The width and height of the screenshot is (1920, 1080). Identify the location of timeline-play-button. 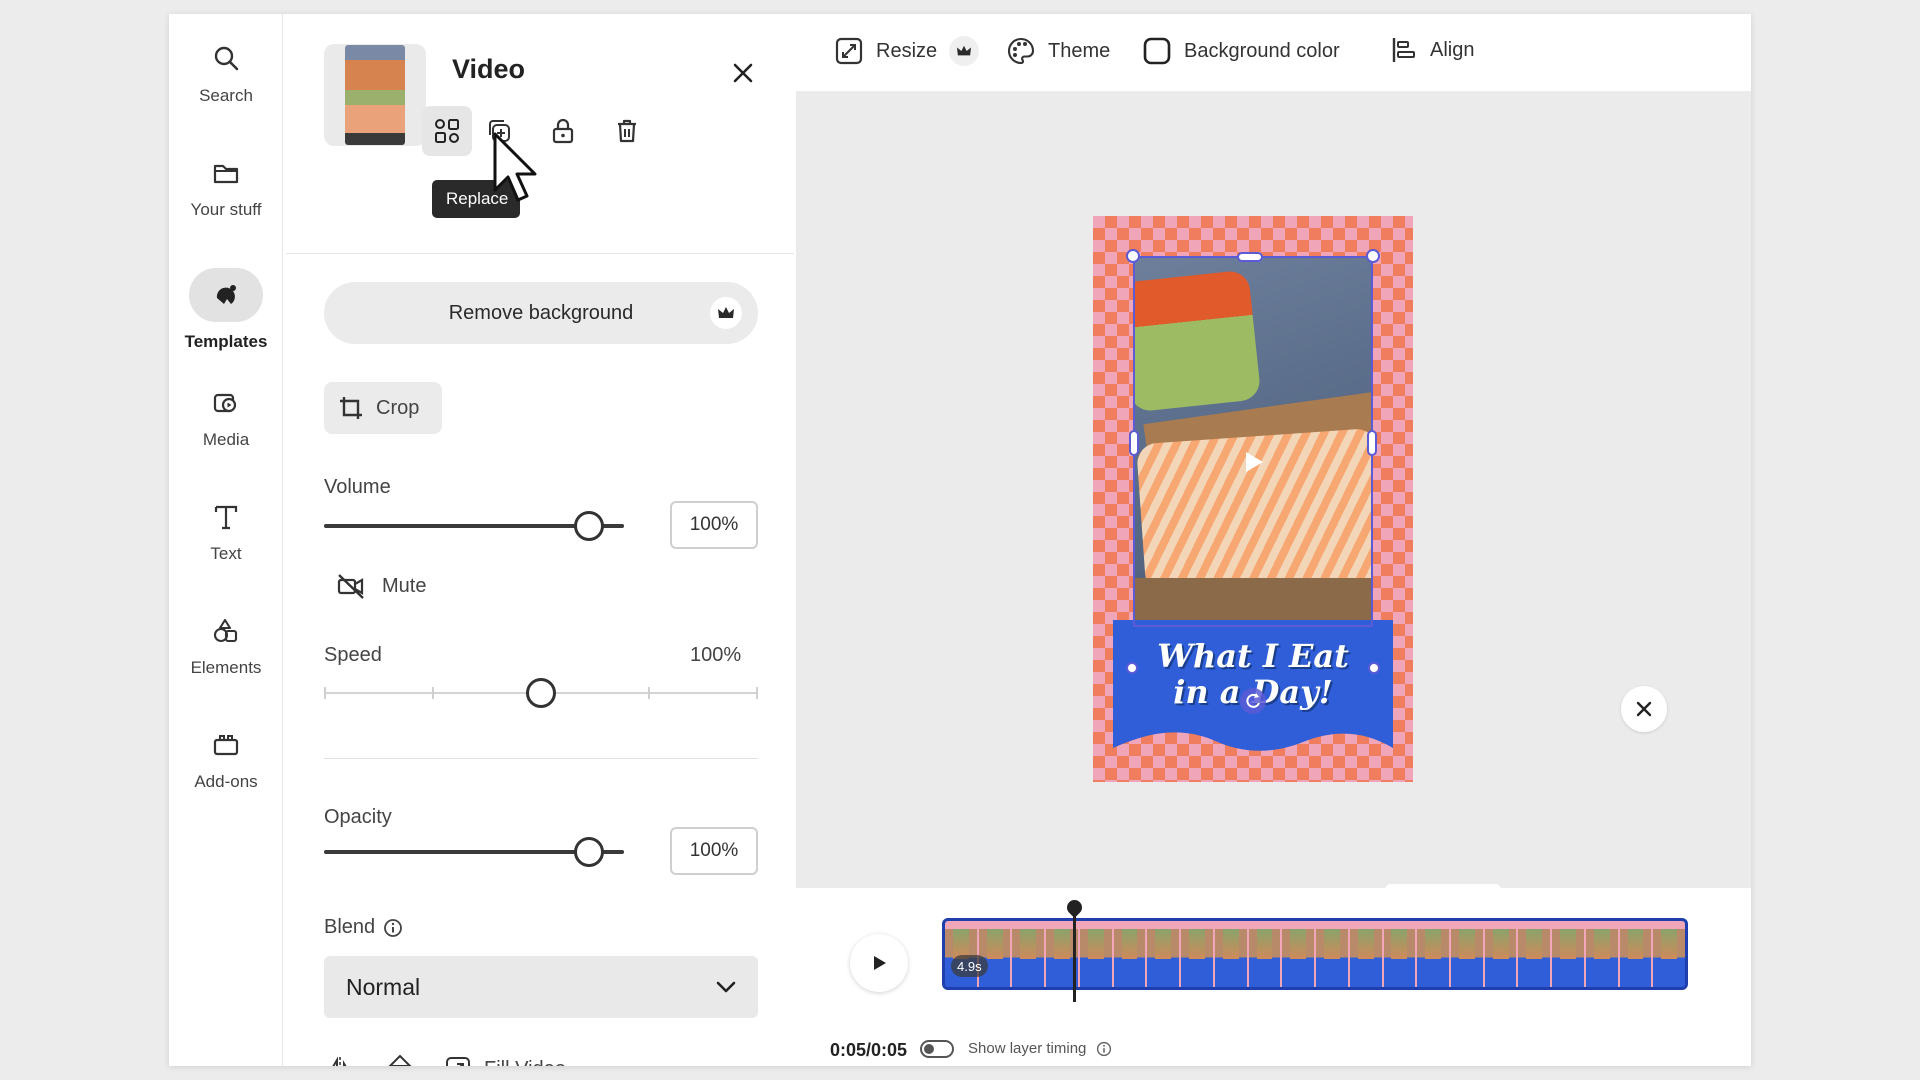
(879, 963).